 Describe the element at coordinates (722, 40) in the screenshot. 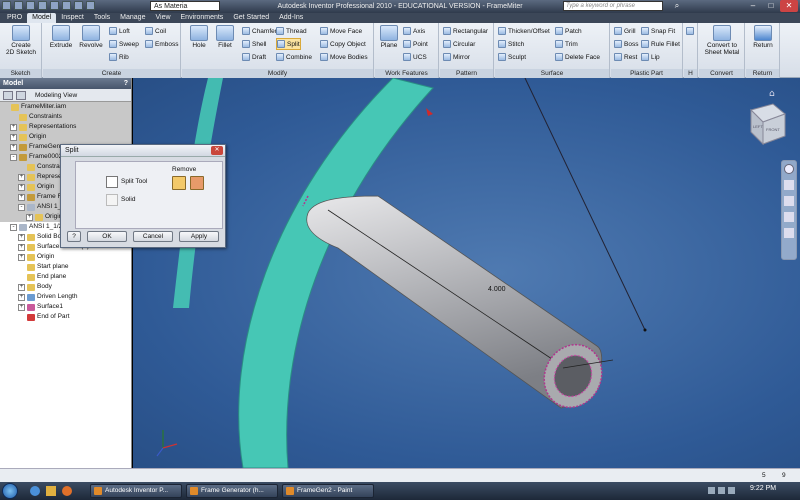

I see `convert-to-sheet-metal-button: Convert to Sheet Metal` at that location.